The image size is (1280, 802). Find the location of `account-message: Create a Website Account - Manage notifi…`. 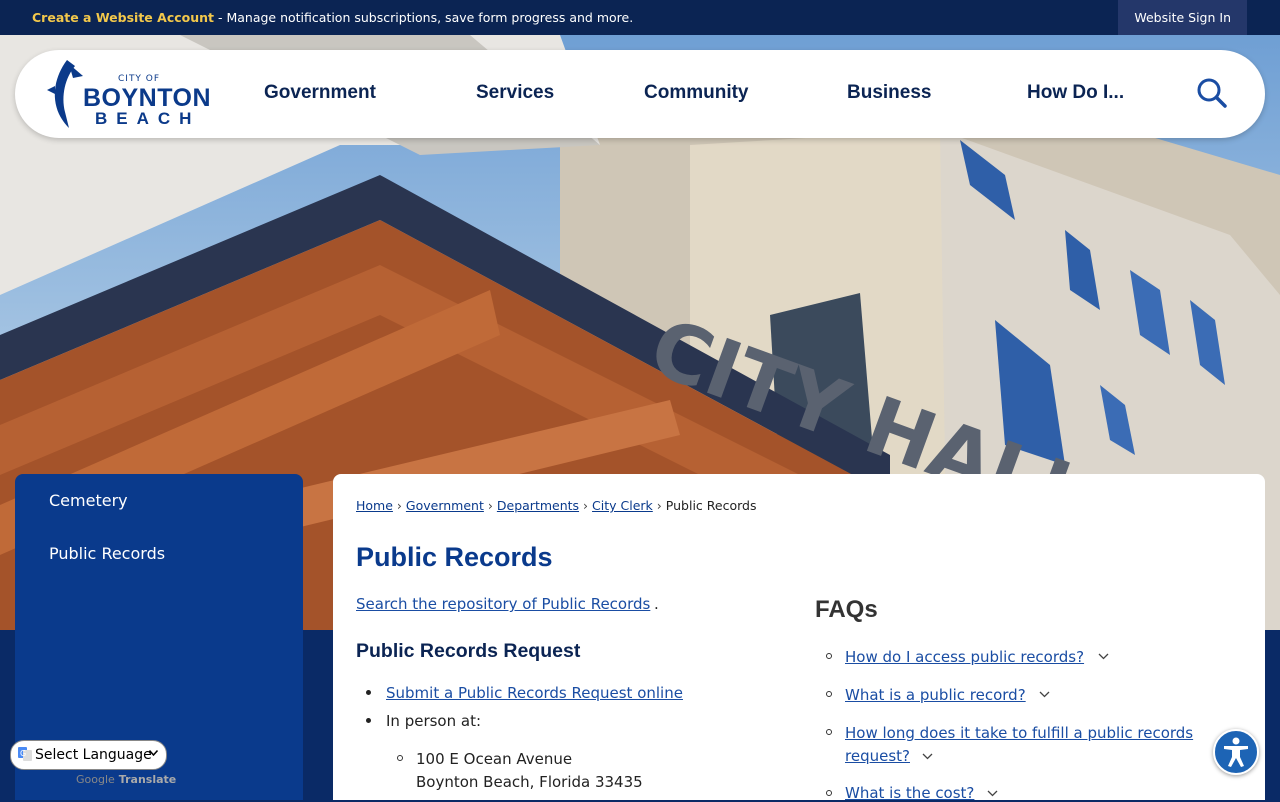

account-message: Create a Website Account - Manage notifi… is located at coordinates (332, 17).